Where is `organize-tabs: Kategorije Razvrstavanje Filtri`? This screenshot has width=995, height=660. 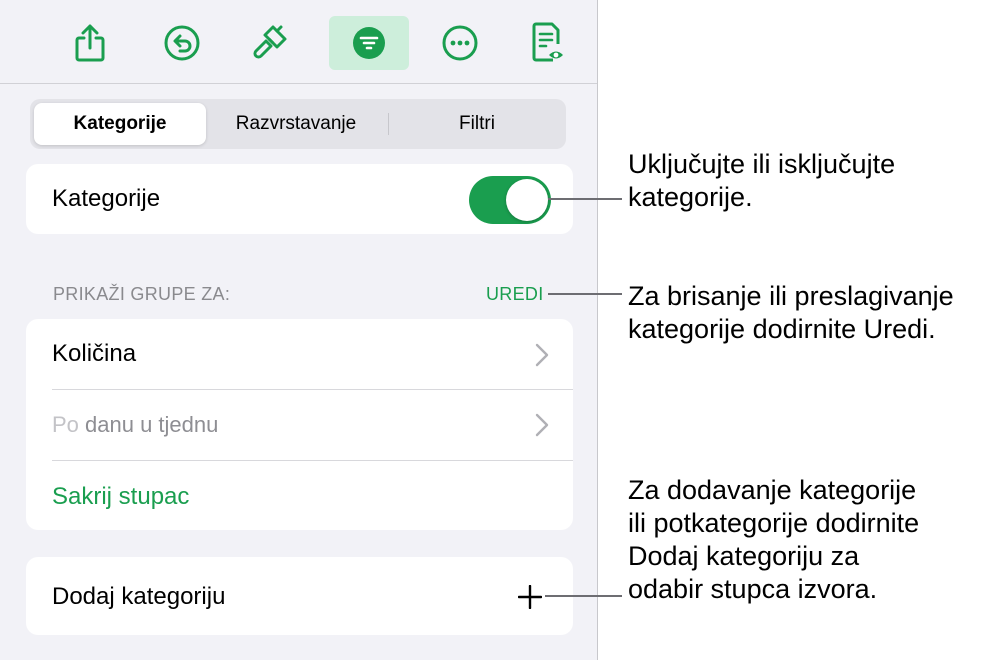
organize-tabs: Kategorije Razvrstavanje Filtri is located at coordinates (298, 124).